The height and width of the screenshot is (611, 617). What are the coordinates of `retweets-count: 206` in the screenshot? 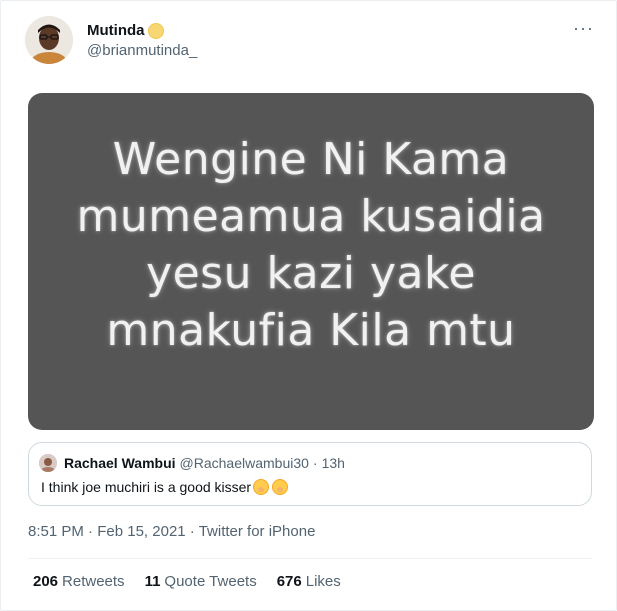 It's located at (46, 581).